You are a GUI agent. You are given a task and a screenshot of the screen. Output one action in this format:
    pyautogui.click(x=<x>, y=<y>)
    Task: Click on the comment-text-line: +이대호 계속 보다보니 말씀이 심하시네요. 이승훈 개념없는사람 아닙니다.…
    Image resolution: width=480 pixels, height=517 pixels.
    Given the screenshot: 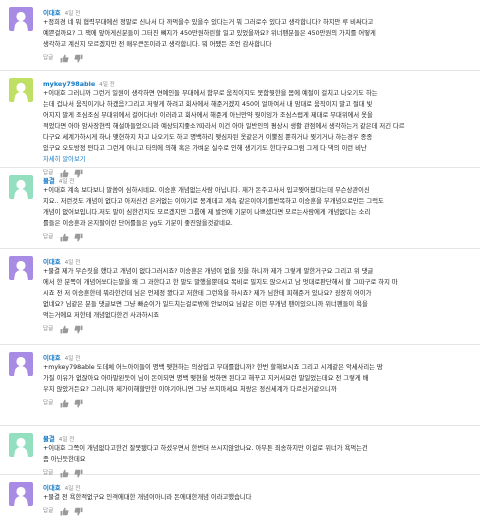 What is the action you would take?
    pyautogui.click(x=206, y=190)
    